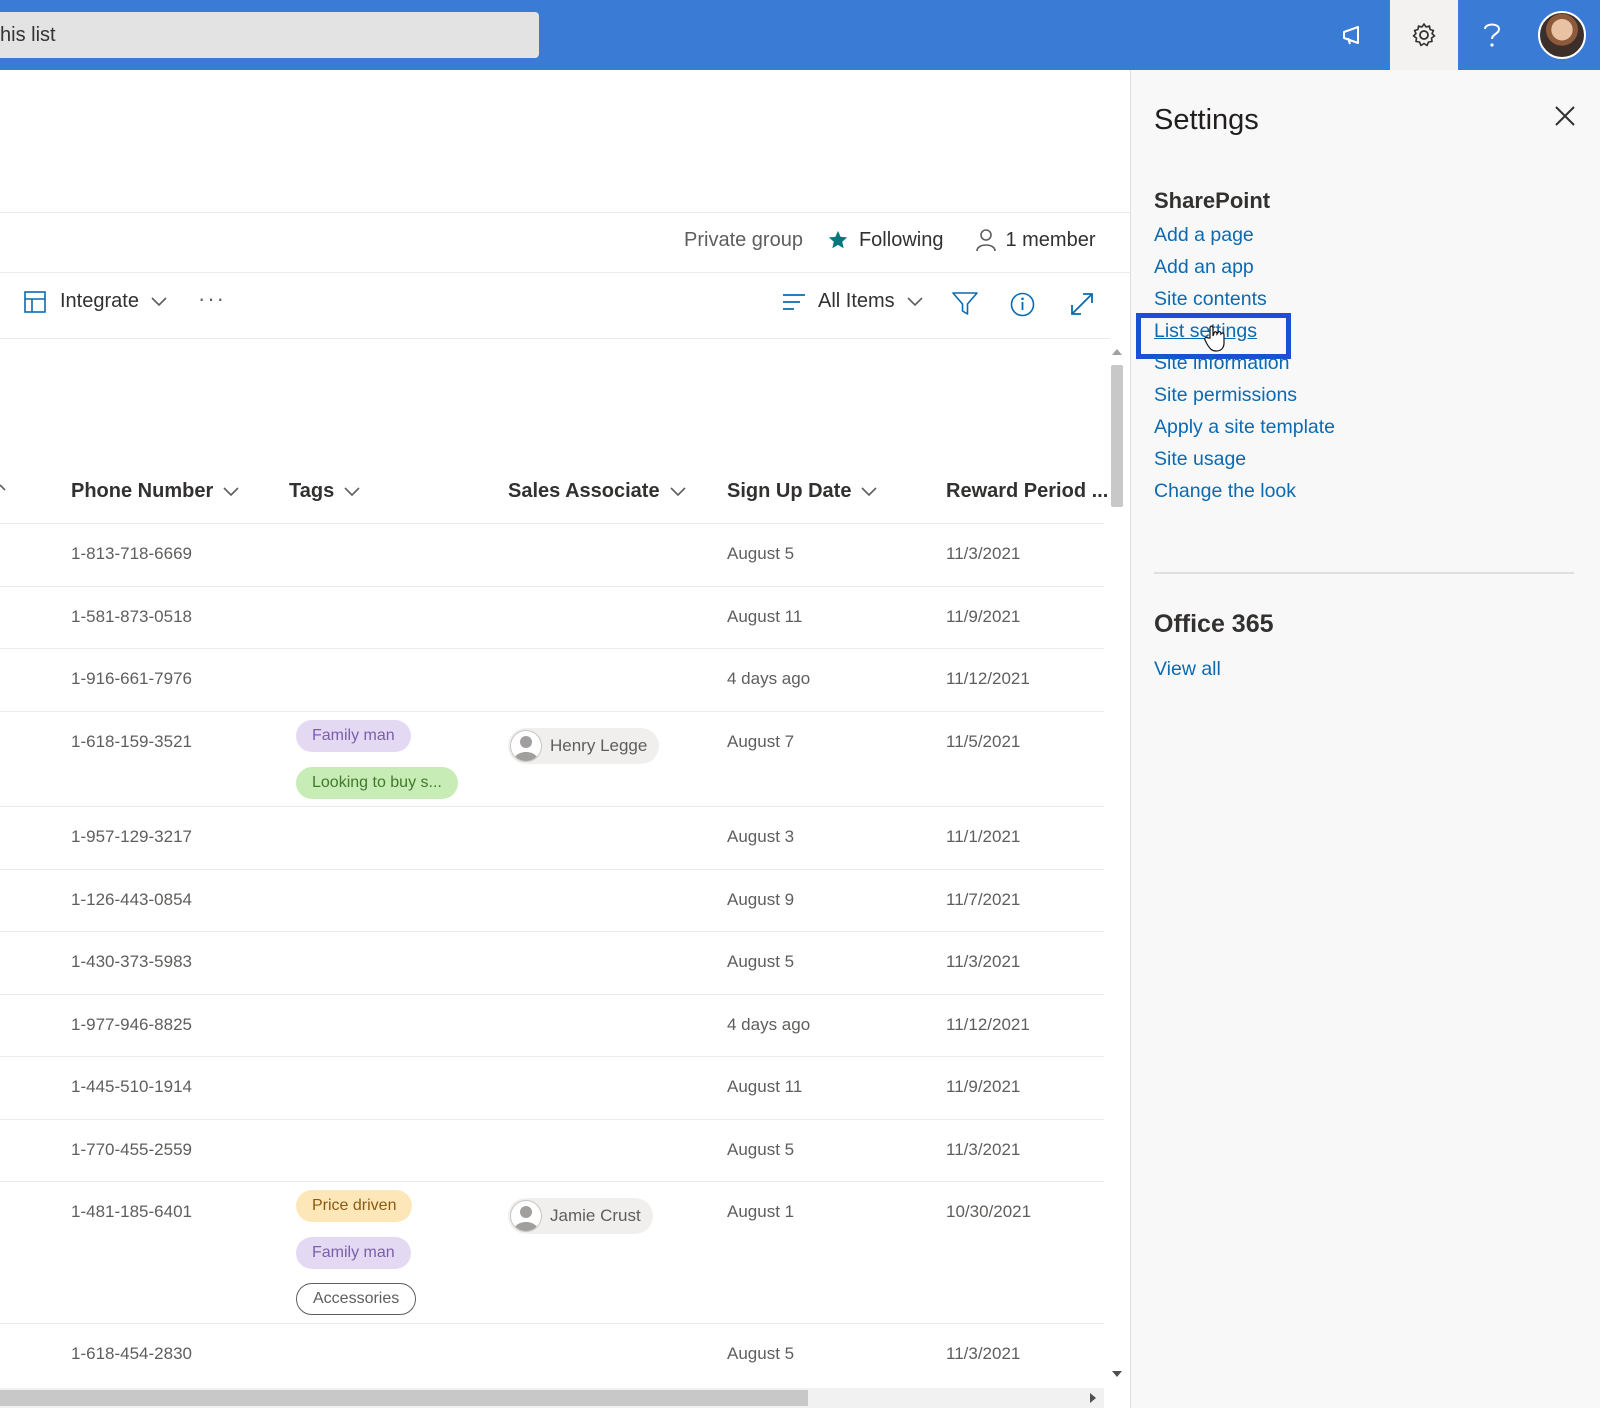 This screenshot has width=1600, height=1408. Describe the element at coordinates (983, 899) in the screenshot. I see `reward-period-cell: 11/7/2021` at that location.